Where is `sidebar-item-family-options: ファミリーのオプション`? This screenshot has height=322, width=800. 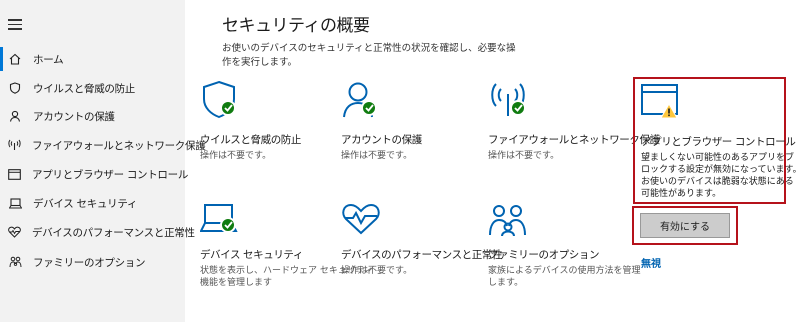 sidebar-item-family-options: ファミリーのオプション is located at coordinates (92, 262).